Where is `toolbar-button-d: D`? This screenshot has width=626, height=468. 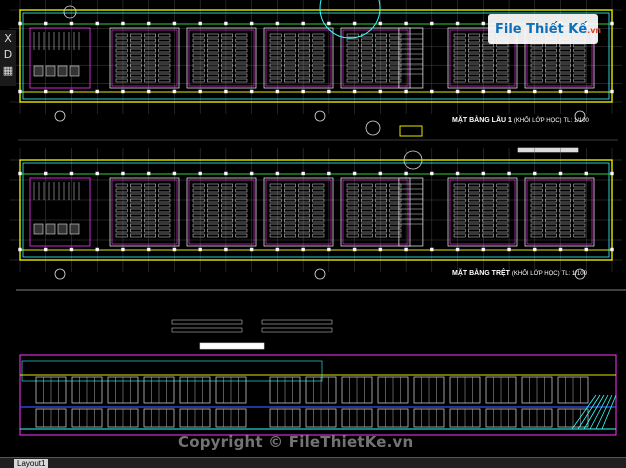 toolbar-button-d: D is located at coordinates (8, 55).